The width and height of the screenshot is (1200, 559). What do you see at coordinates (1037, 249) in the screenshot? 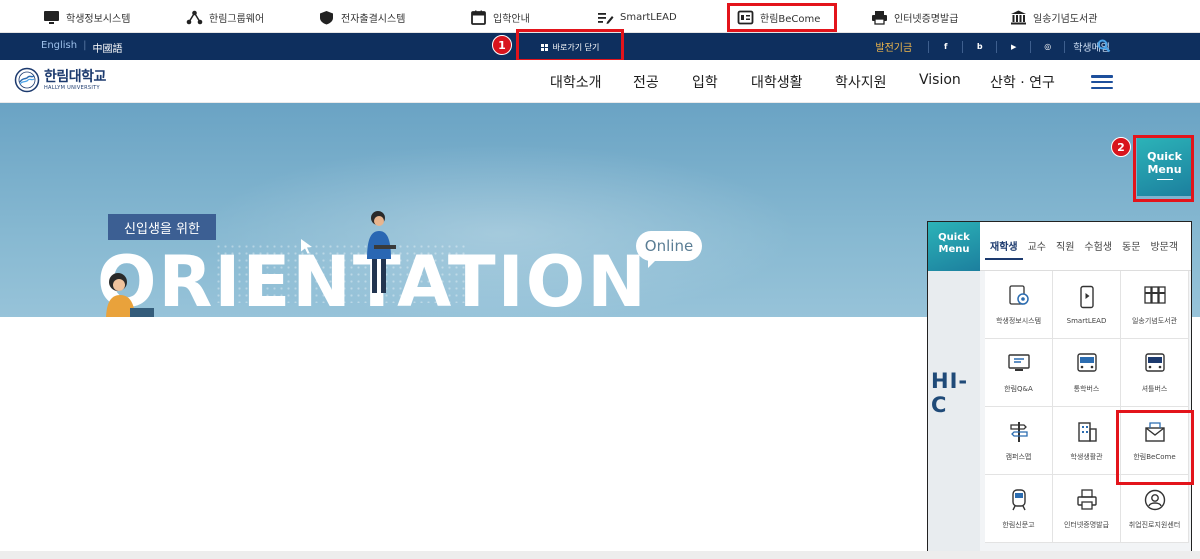
I see `tab-faculty: 교수` at bounding box center [1037, 249].